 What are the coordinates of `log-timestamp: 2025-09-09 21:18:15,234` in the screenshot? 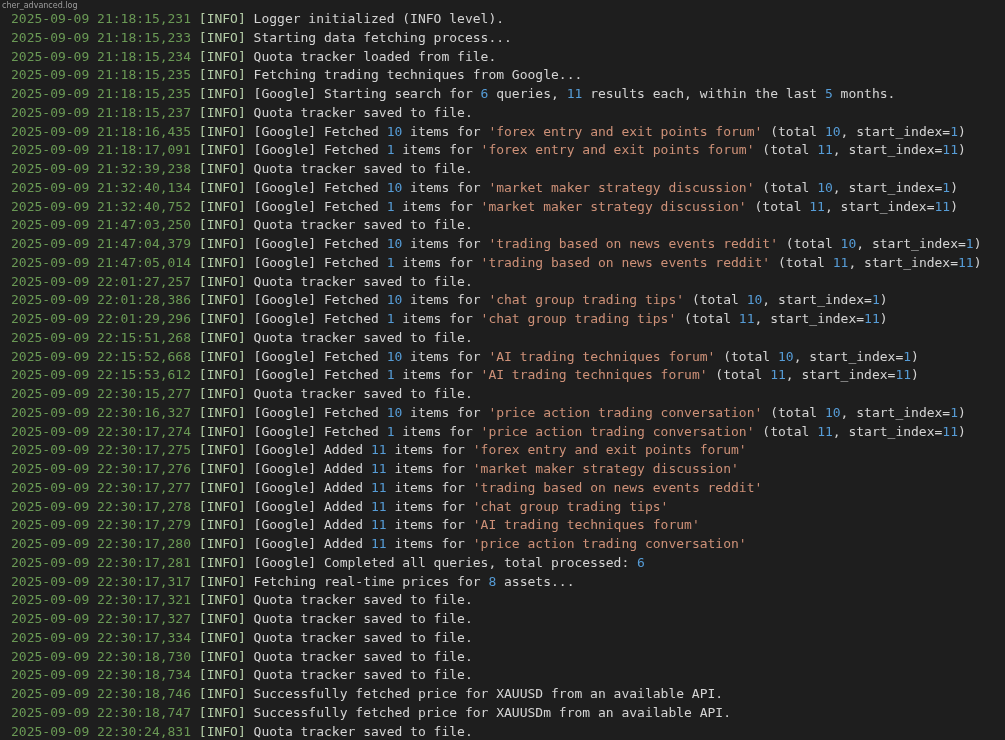 It's located at (101, 56).